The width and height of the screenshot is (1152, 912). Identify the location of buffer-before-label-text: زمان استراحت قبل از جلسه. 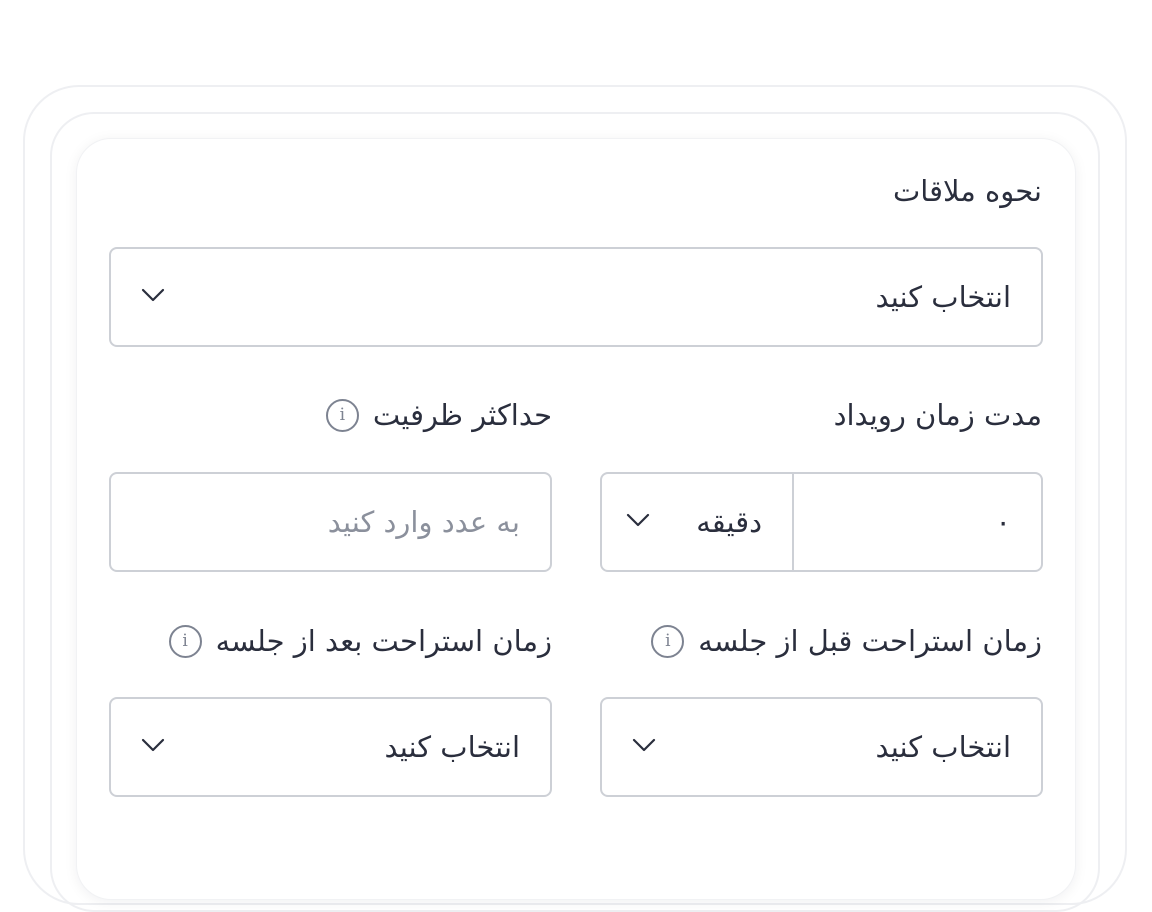
(870, 641).